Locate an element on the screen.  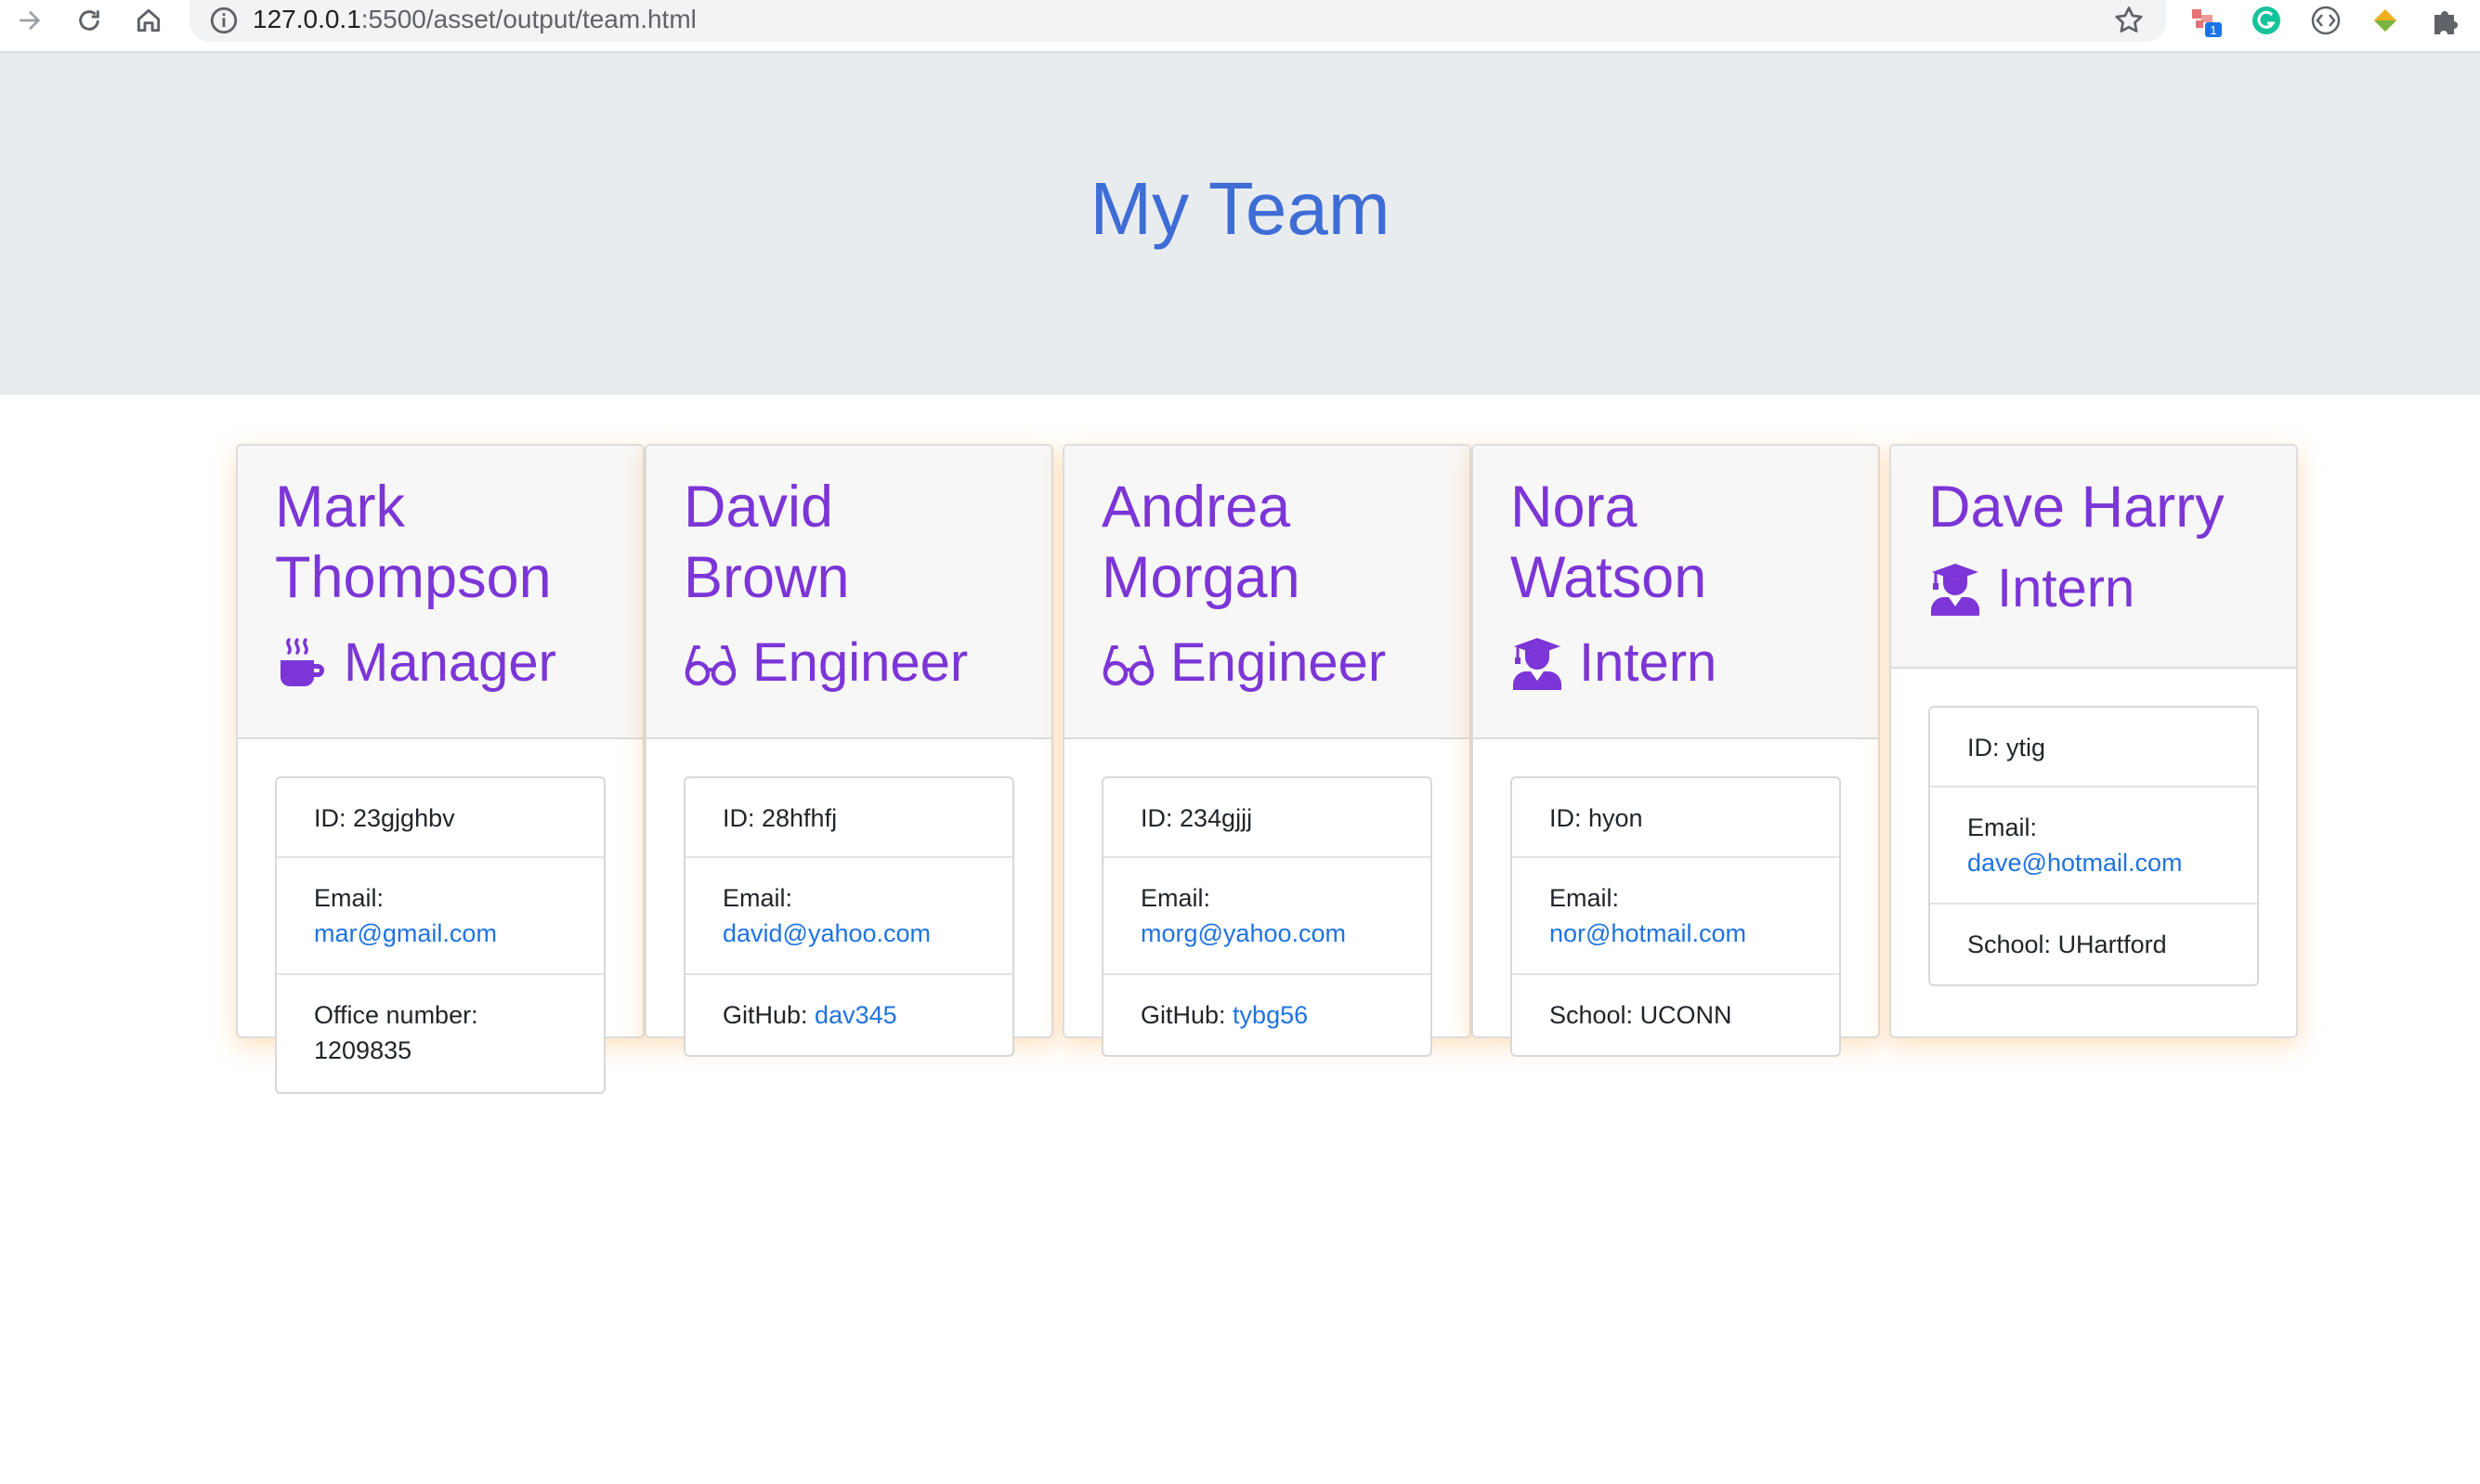
card-header: David Brown Engineer is located at coordinates (849, 592).